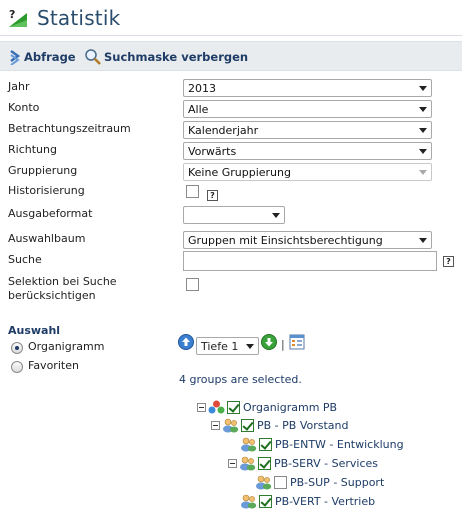 Image resolution: width=462 pixels, height=518 pixels. Describe the element at coordinates (198, 109) in the screenshot. I see `account-select-value: Alle` at that location.